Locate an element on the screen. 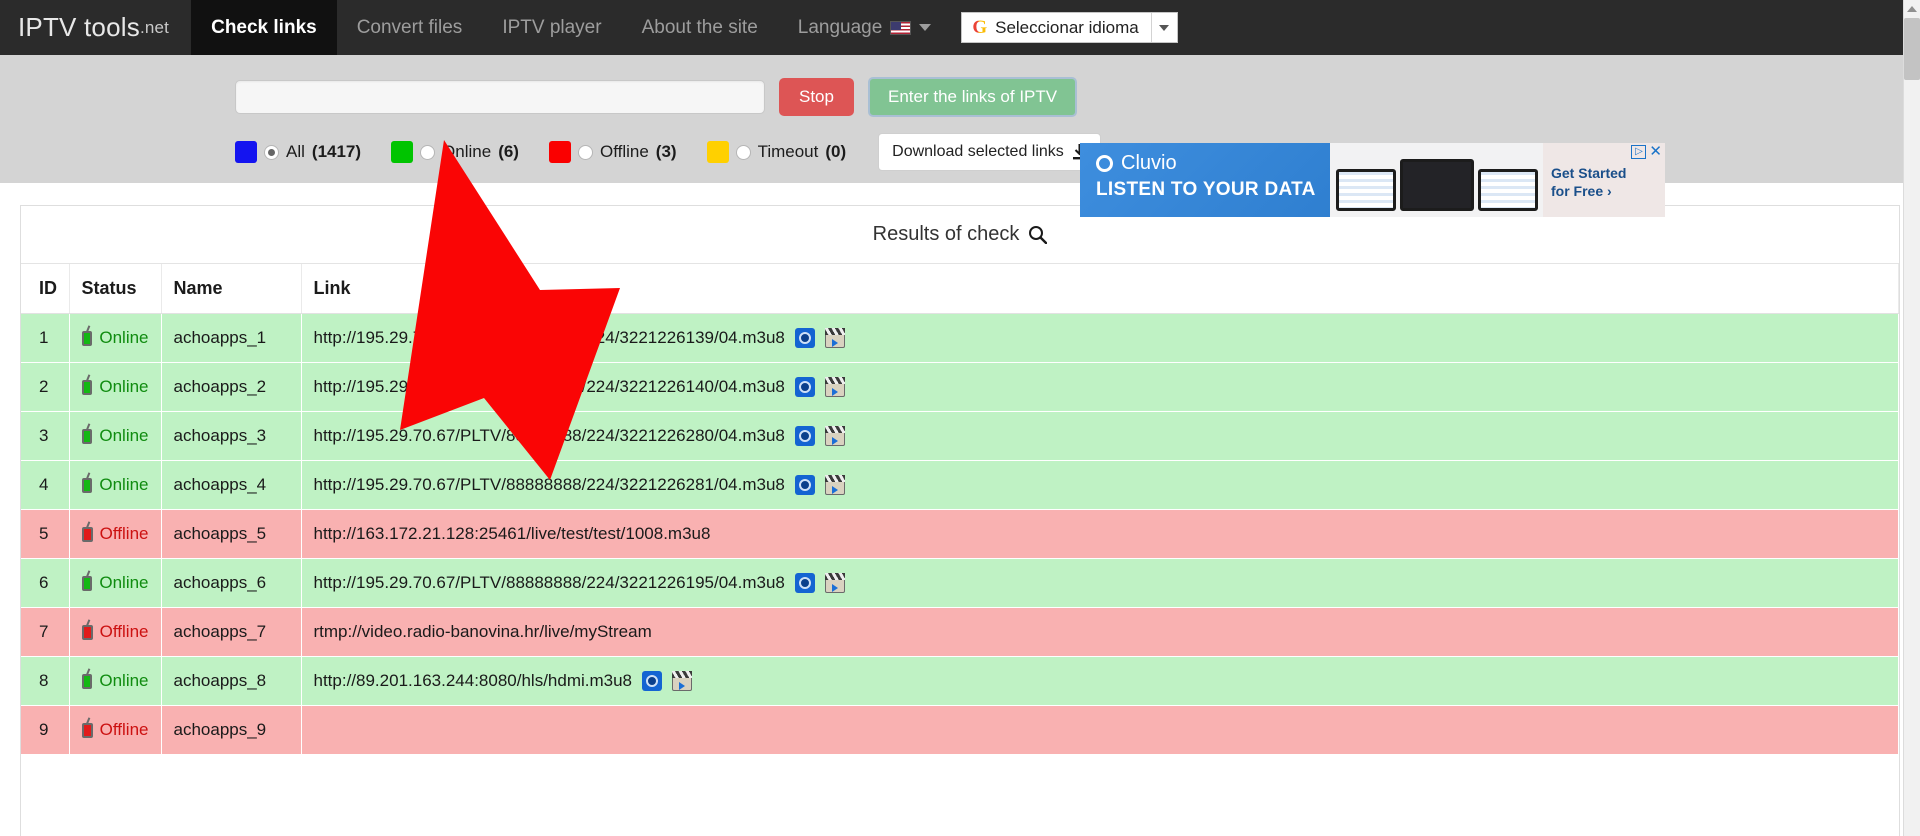  nav-item-iptv-player: IPTV player is located at coordinates (551, 27).